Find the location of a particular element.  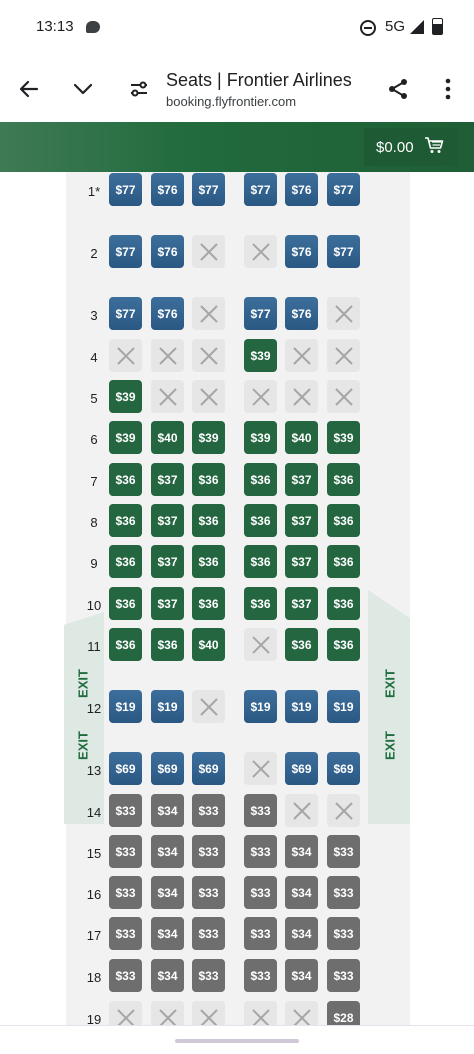

clock: 13:13 is located at coordinates (55, 26).